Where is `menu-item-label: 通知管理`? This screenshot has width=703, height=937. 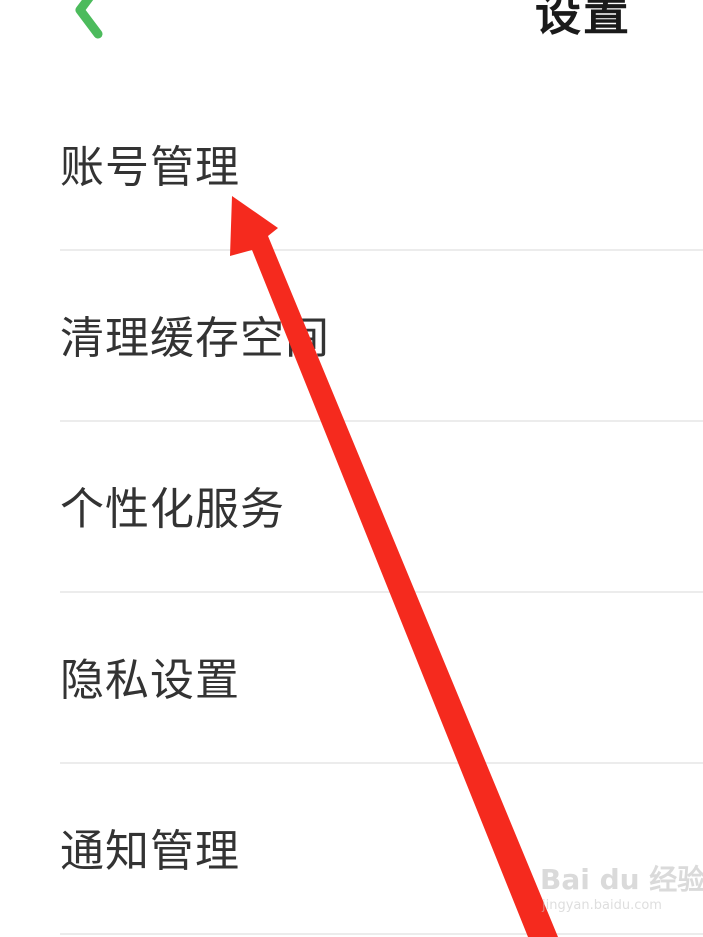
menu-item-label: 通知管理 is located at coordinates (150, 851).